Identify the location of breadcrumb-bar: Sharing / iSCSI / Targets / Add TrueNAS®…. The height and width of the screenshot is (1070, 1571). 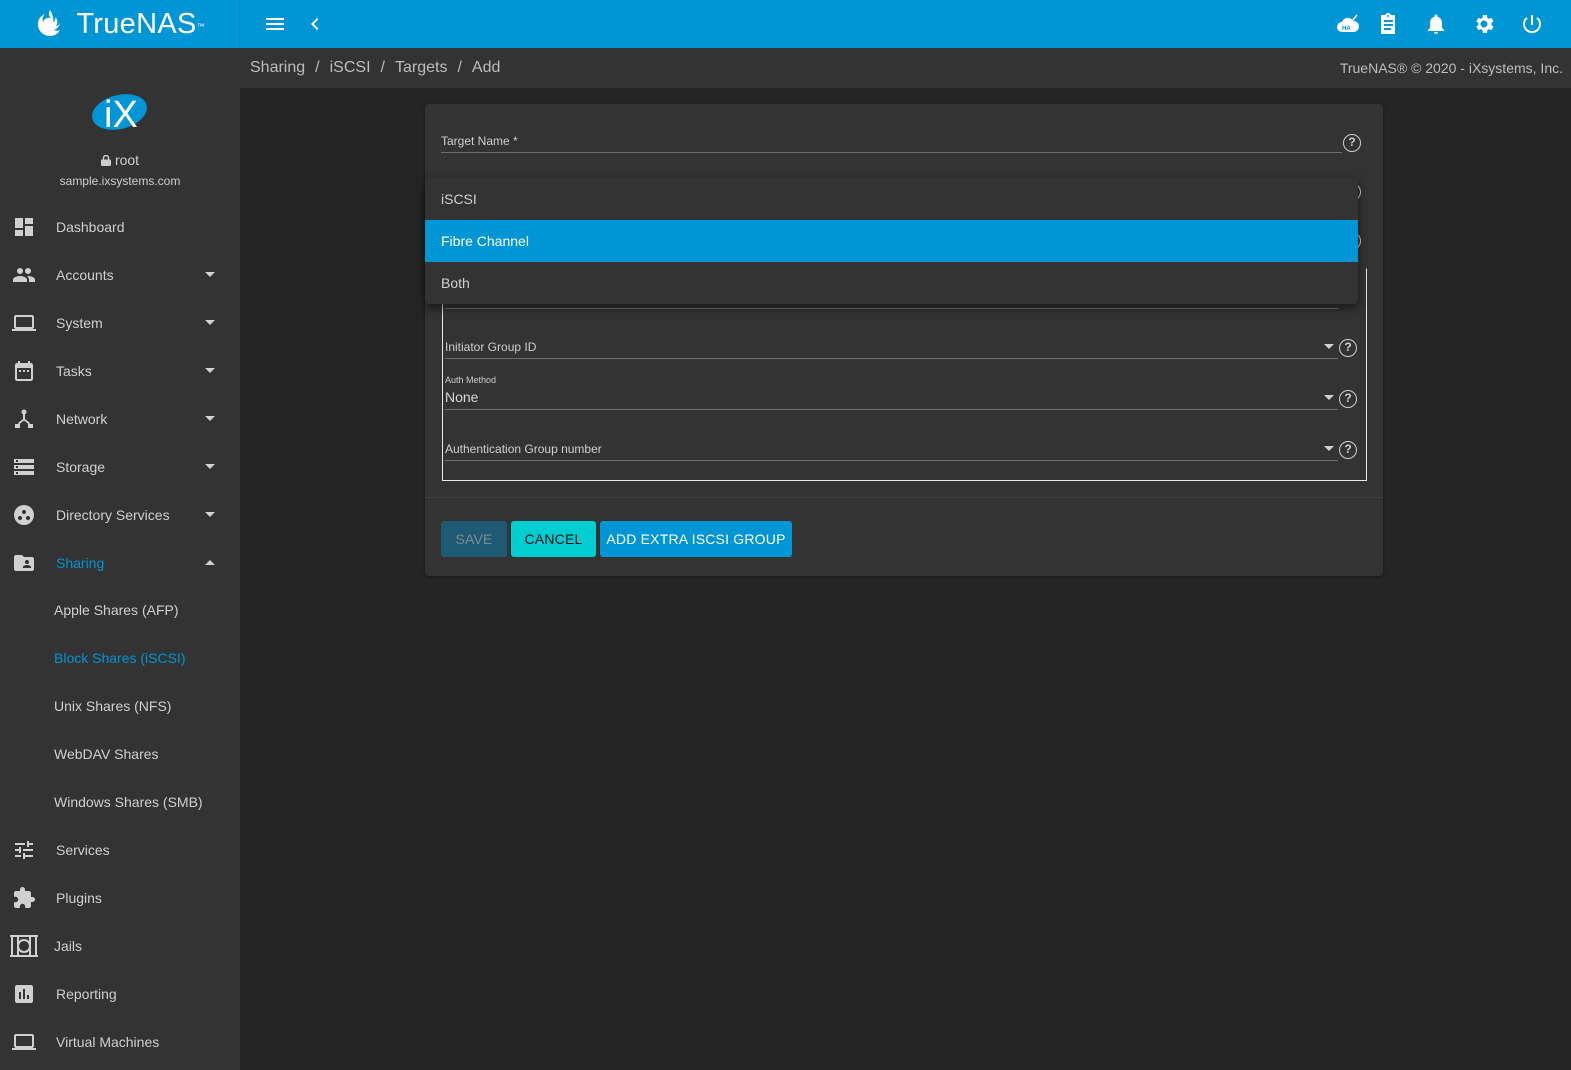
(905, 68).